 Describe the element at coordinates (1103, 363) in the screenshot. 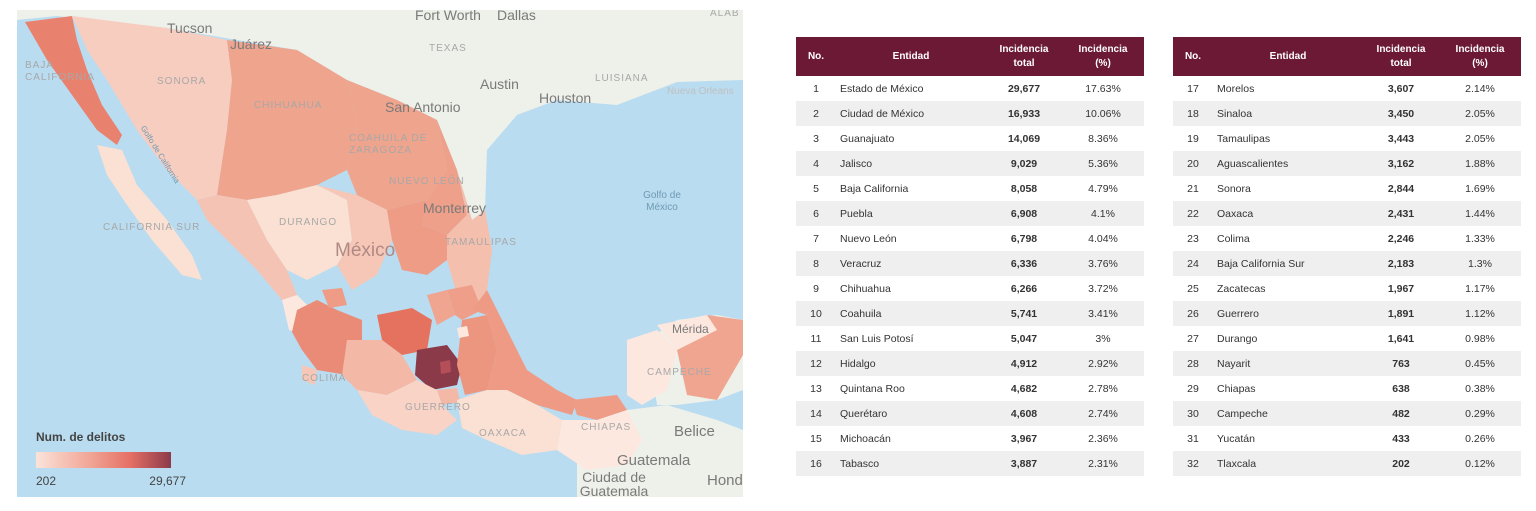

I see `cell-incidencia-pct: 2.92%` at that location.